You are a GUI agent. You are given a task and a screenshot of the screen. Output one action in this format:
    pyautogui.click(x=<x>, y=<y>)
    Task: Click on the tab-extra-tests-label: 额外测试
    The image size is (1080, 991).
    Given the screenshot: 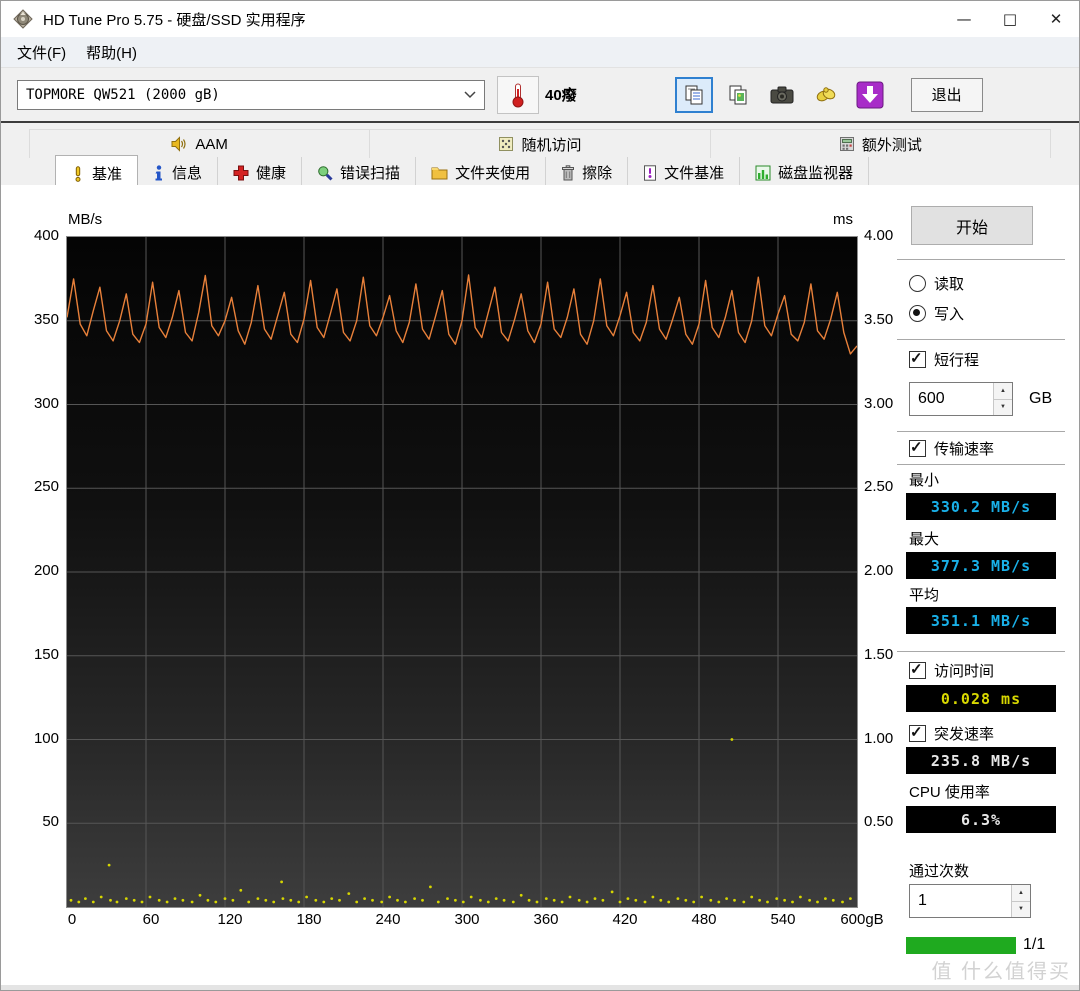 What is the action you would take?
    pyautogui.click(x=891, y=145)
    